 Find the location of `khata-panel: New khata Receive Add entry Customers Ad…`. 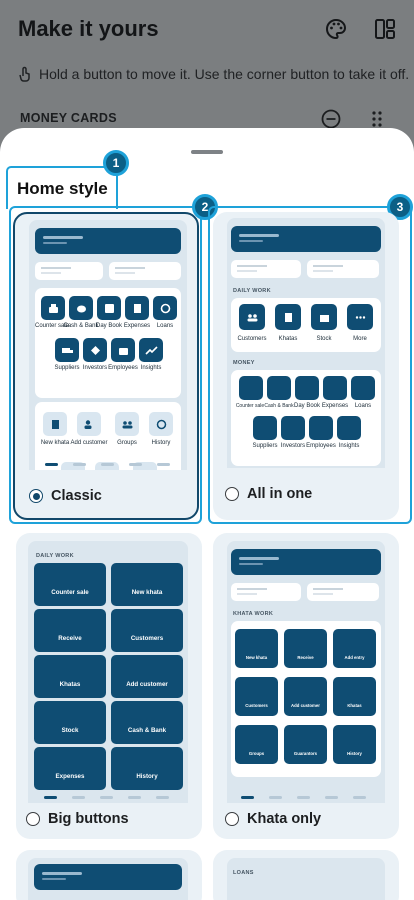

khata-panel: New khata Receive Add entry Customers Ad… is located at coordinates (306, 699).